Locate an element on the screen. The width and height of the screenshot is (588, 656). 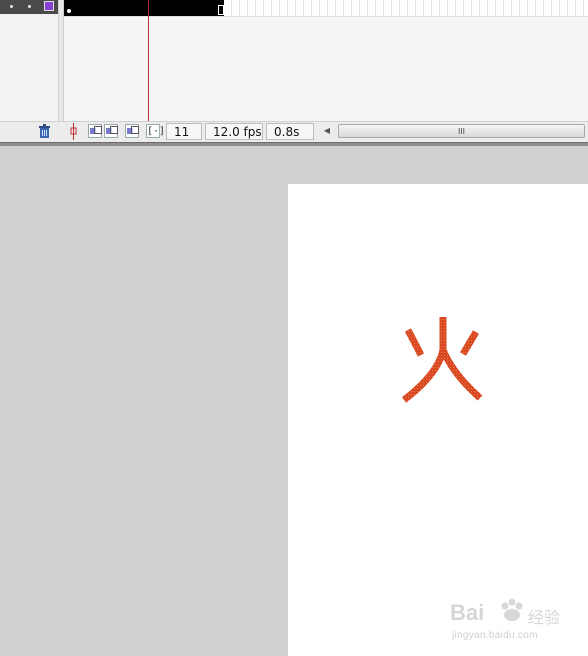
edit-multiple-frames-icon is located at coordinates (132, 131).